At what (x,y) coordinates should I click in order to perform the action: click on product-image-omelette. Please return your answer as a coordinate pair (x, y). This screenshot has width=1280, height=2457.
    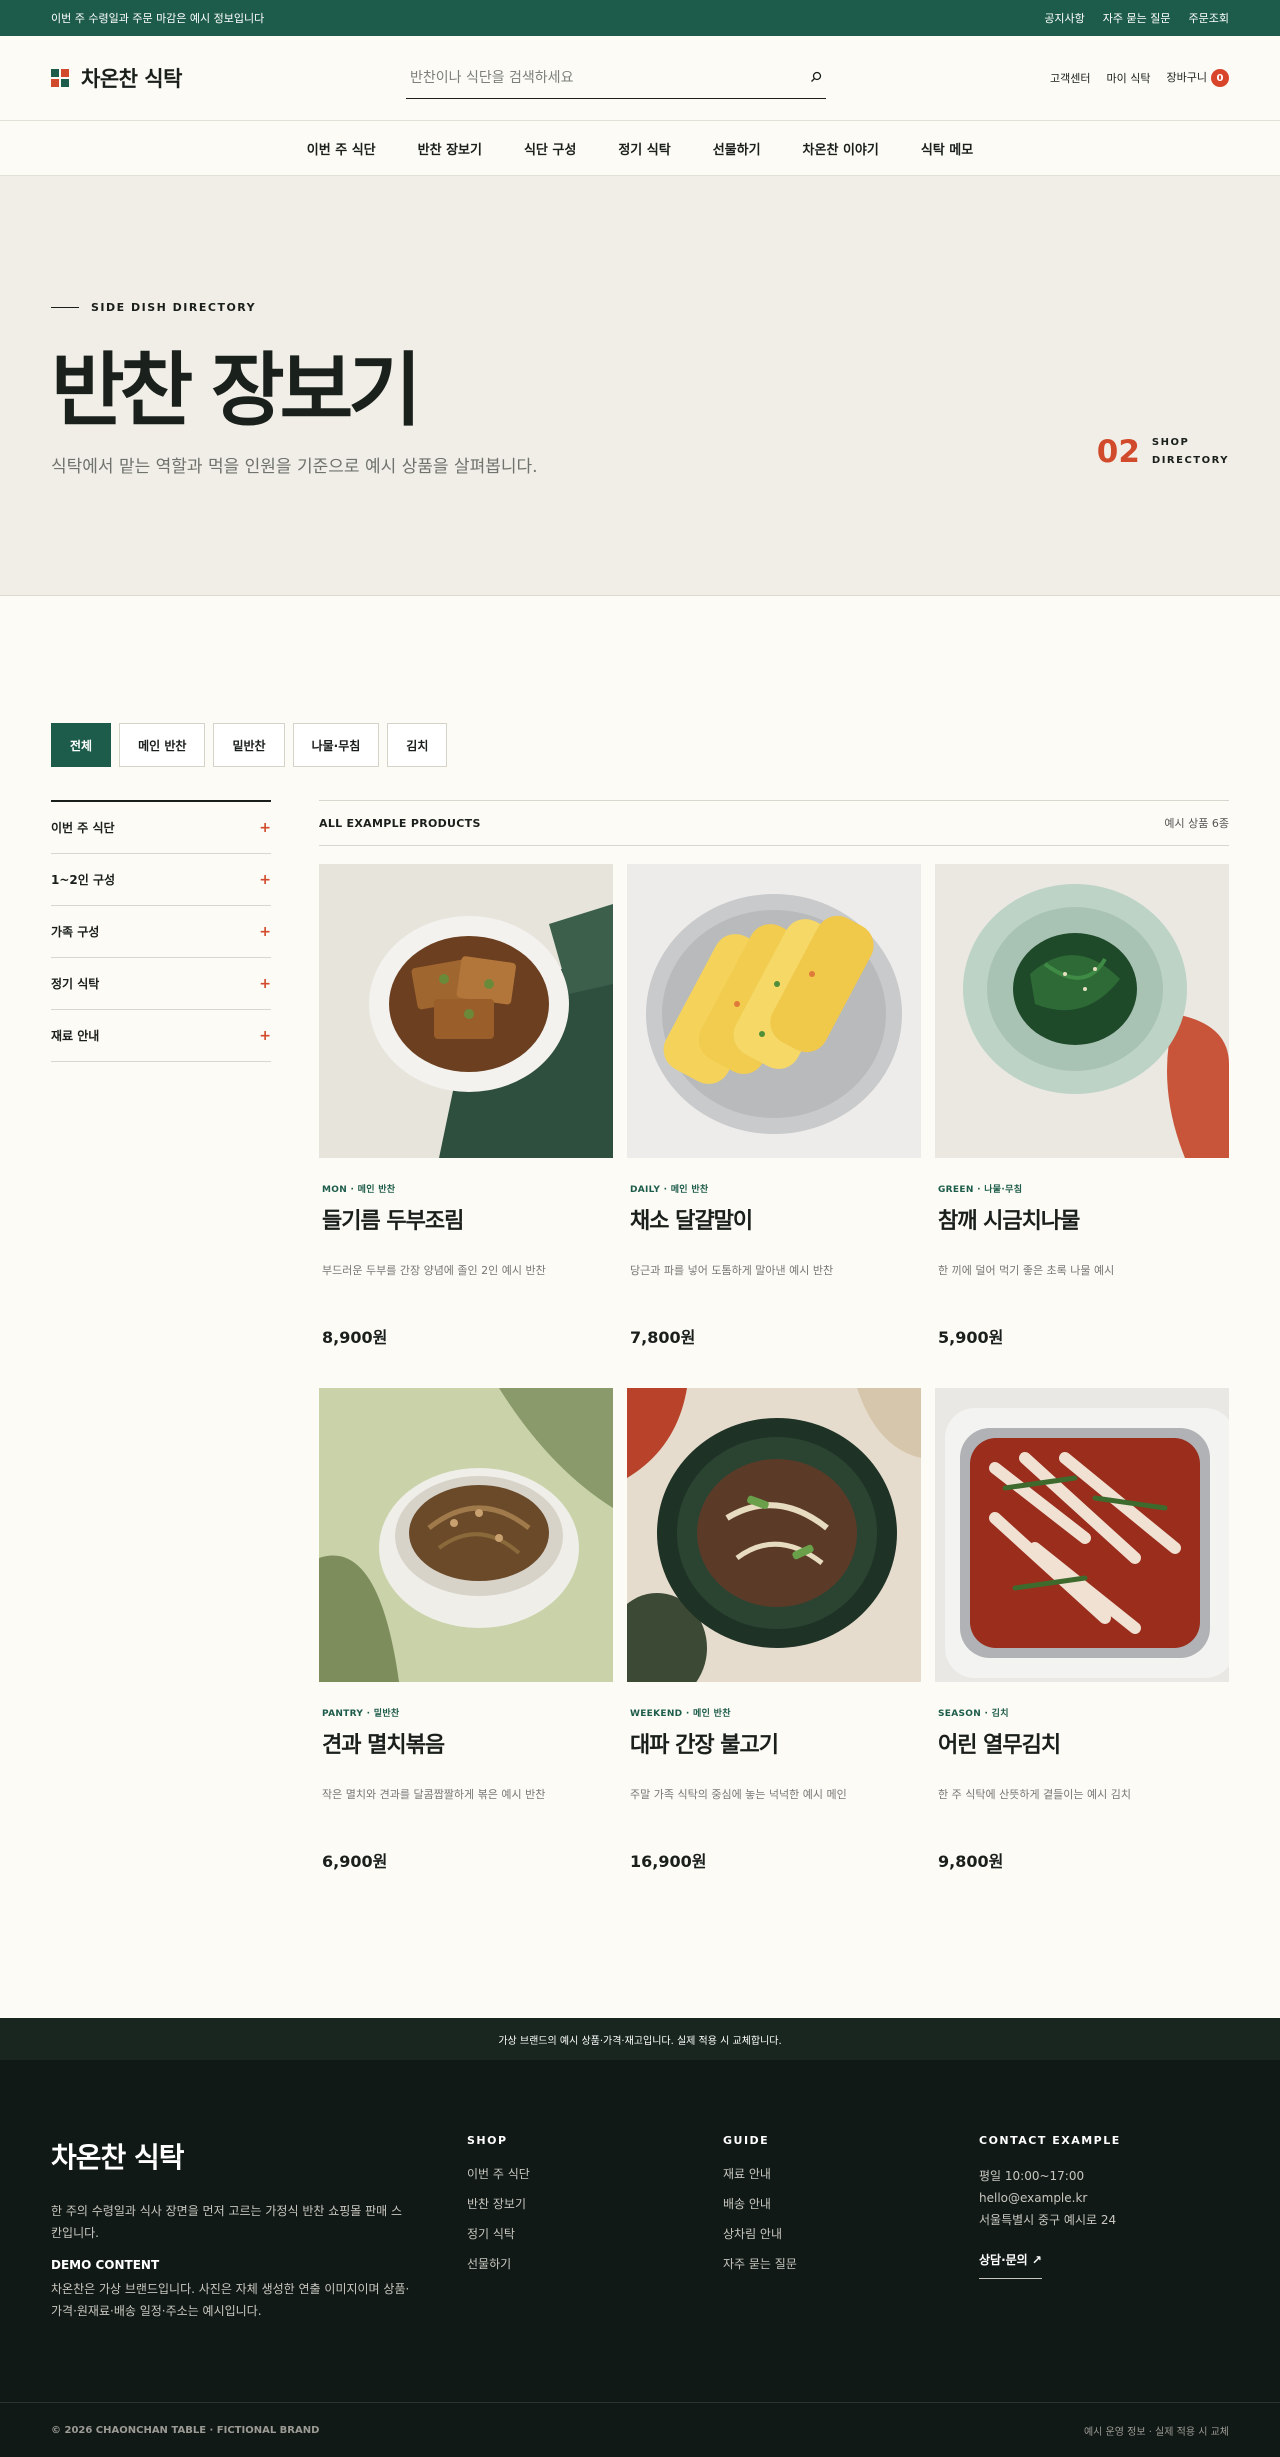
    Looking at the image, I should click on (774, 1011).